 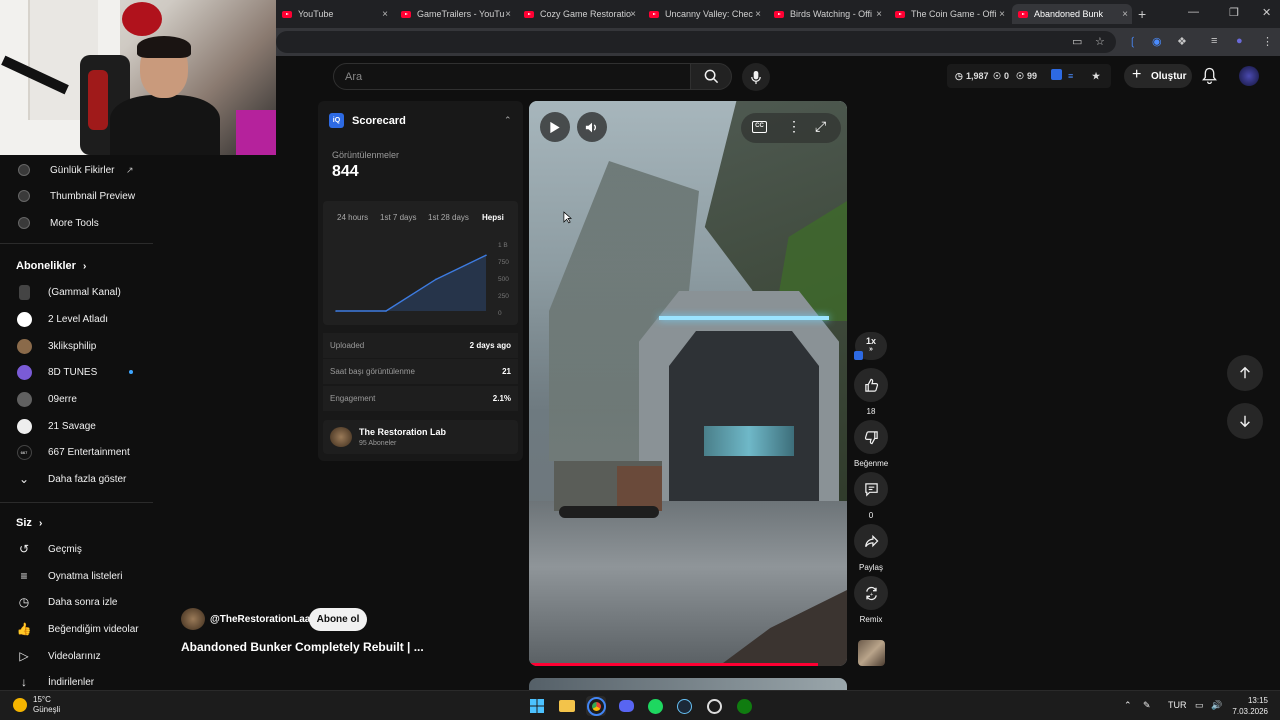 What do you see at coordinates (76, 346) in the screenshot?
I see `subscription-item: 3kliksphilip` at bounding box center [76, 346].